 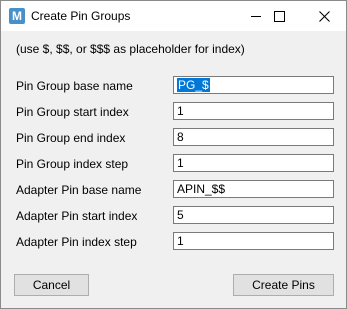 What do you see at coordinates (71, 138) in the screenshot?
I see `pin-group-end-index-label: Pin Group end index` at bounding box center [71, 138].